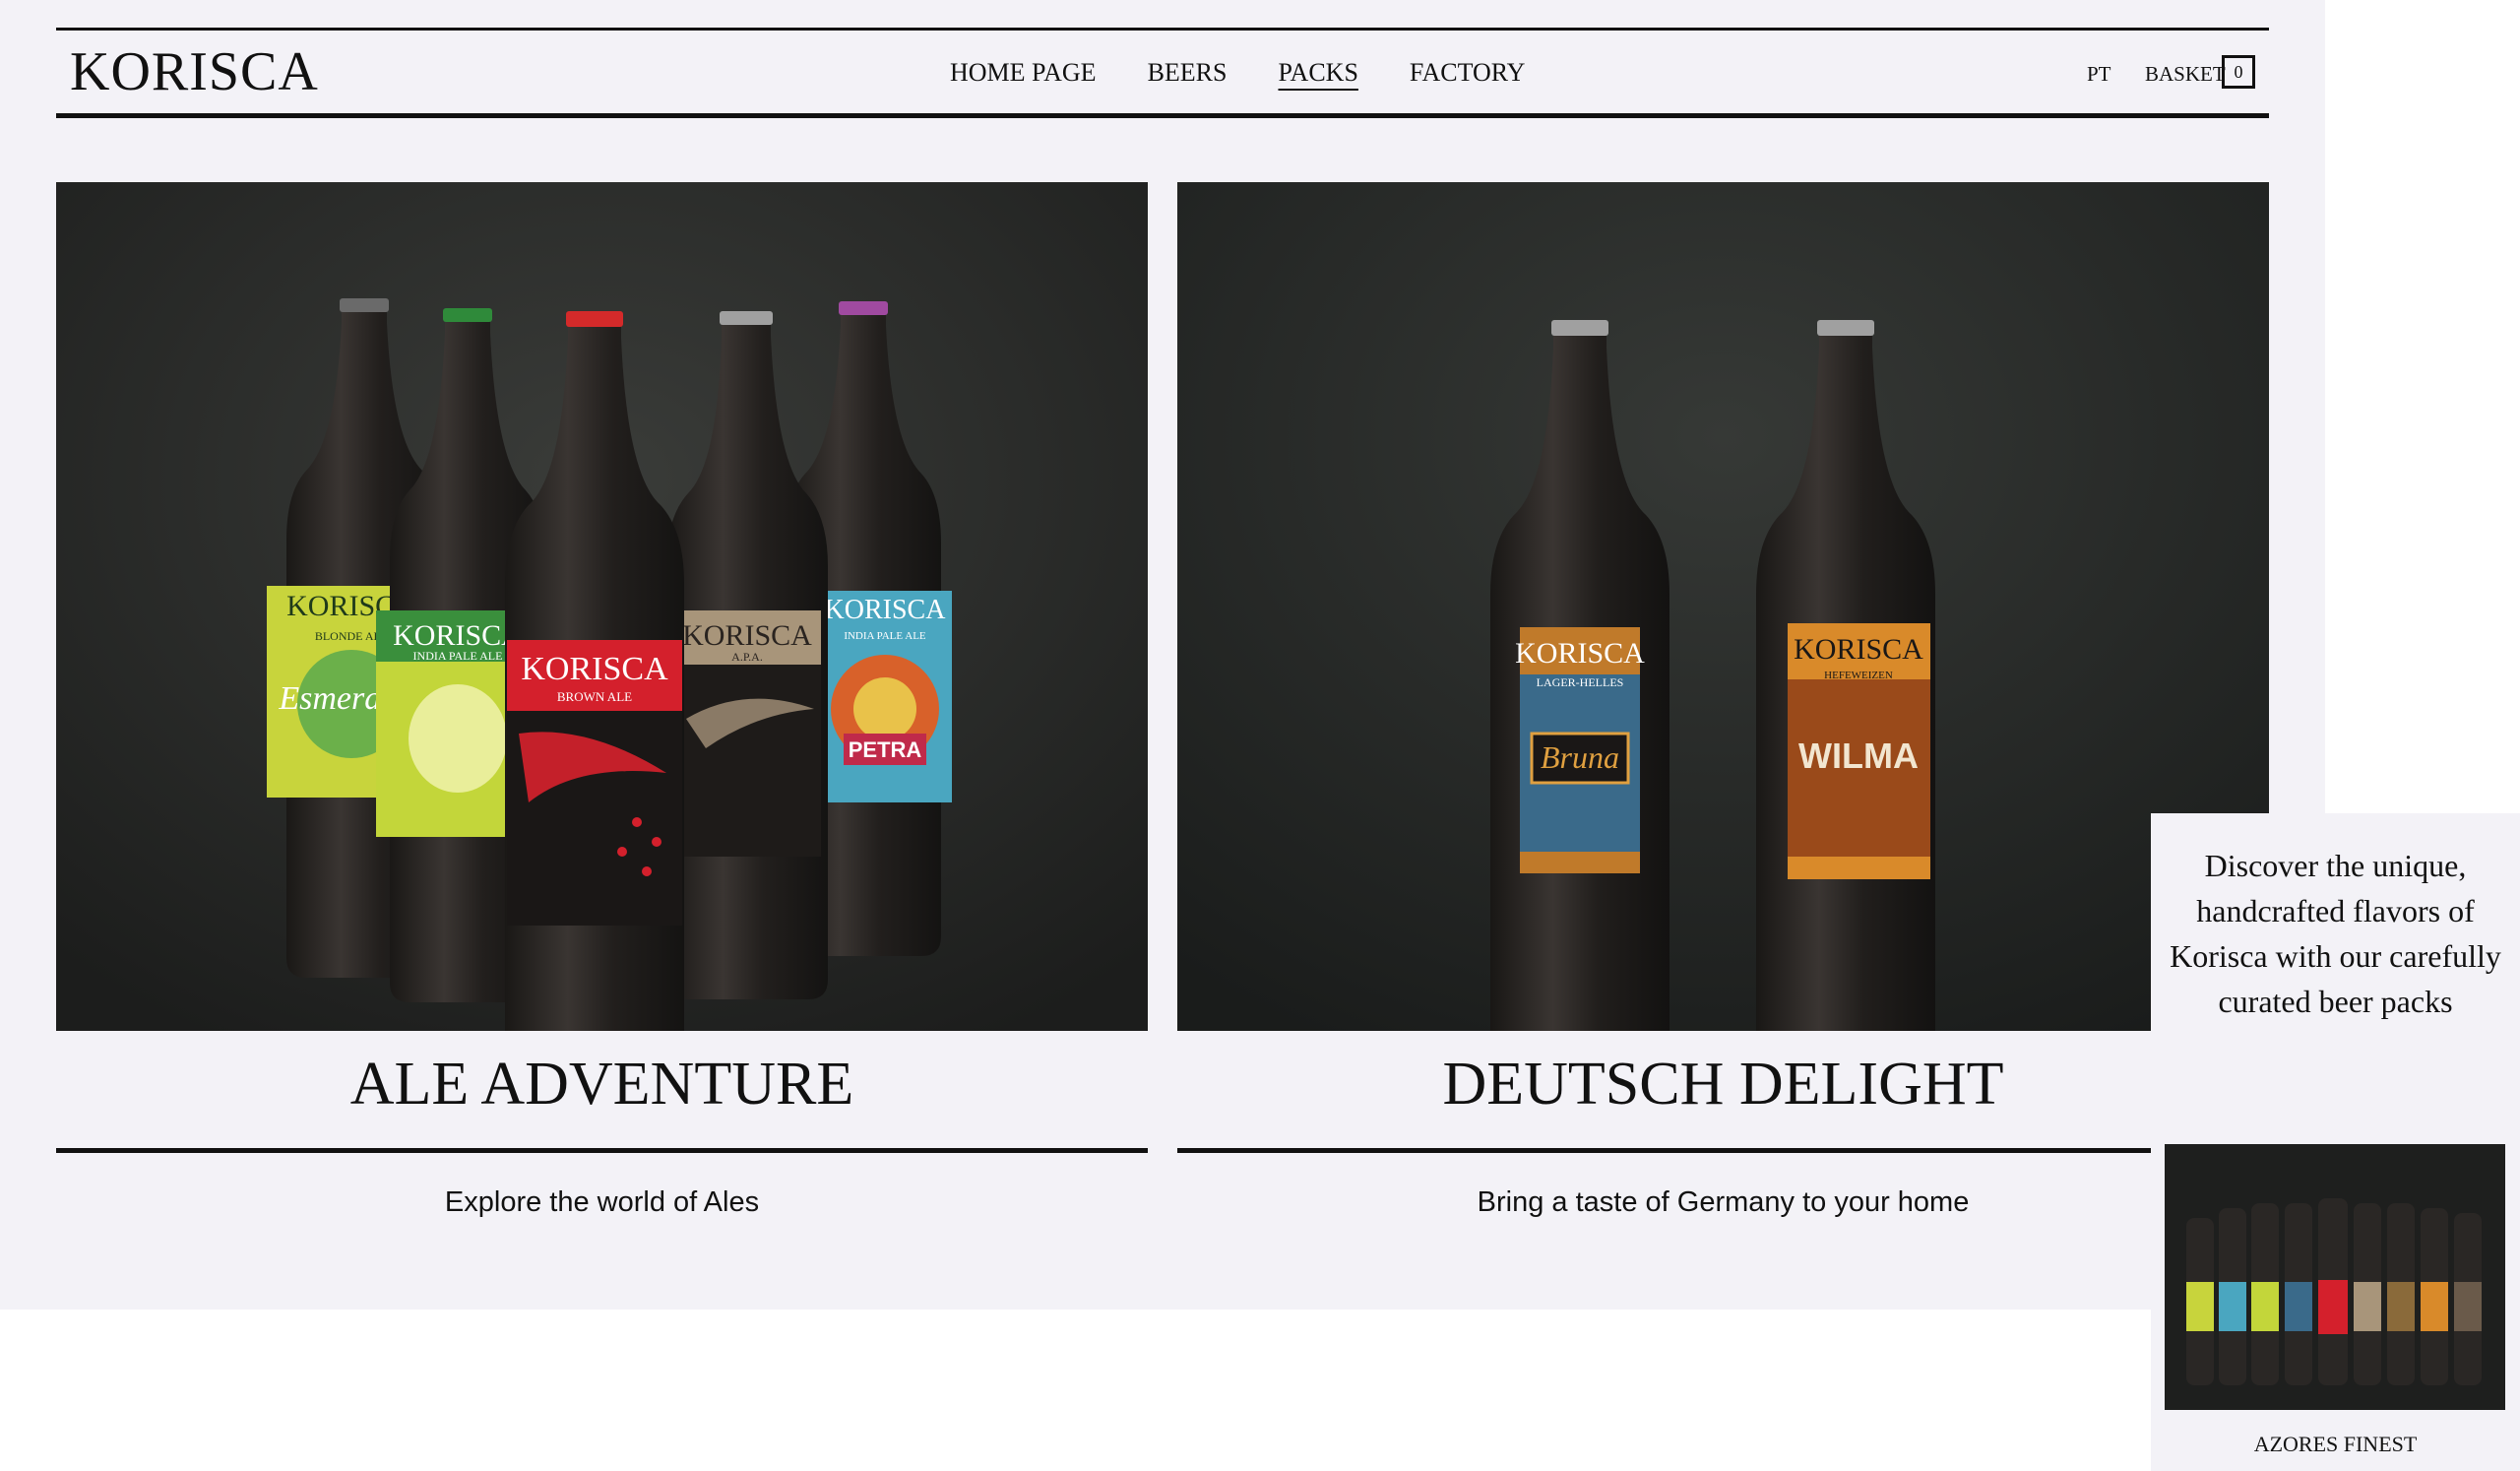 The width and height of the screenshot is (2520, 1471). Describe the element at coordinates (1317, 73) in the screenshot. I see `nav-packs: PACKS` at that location.